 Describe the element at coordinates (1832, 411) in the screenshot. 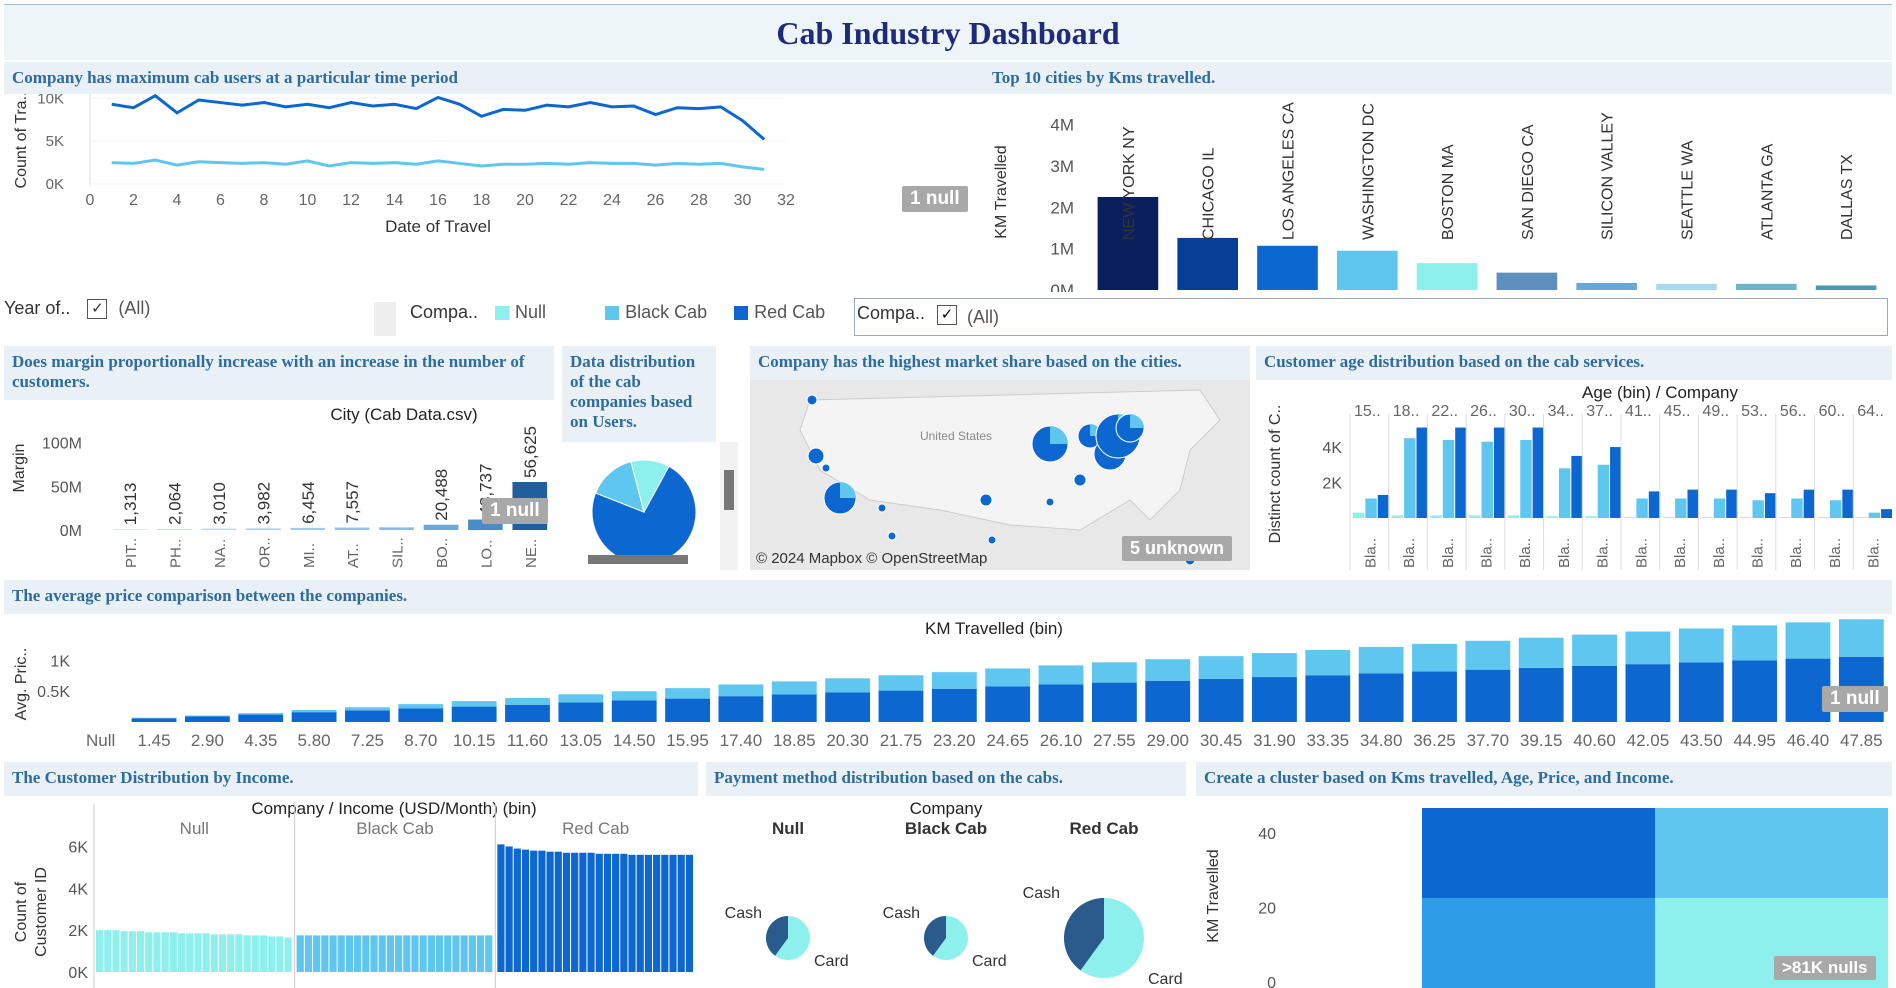

I see `age-bin-label: 60..` at that location.